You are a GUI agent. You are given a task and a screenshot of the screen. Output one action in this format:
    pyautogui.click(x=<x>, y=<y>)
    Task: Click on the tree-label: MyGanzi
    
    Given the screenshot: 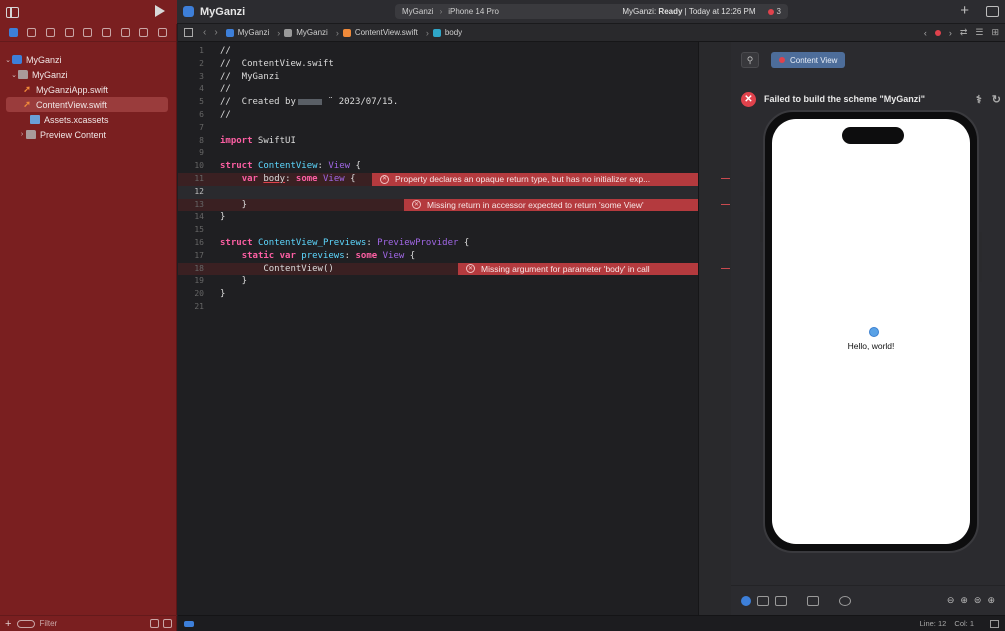 What is the action you would take?
    pyautogui.click(x=44, y=59)
    